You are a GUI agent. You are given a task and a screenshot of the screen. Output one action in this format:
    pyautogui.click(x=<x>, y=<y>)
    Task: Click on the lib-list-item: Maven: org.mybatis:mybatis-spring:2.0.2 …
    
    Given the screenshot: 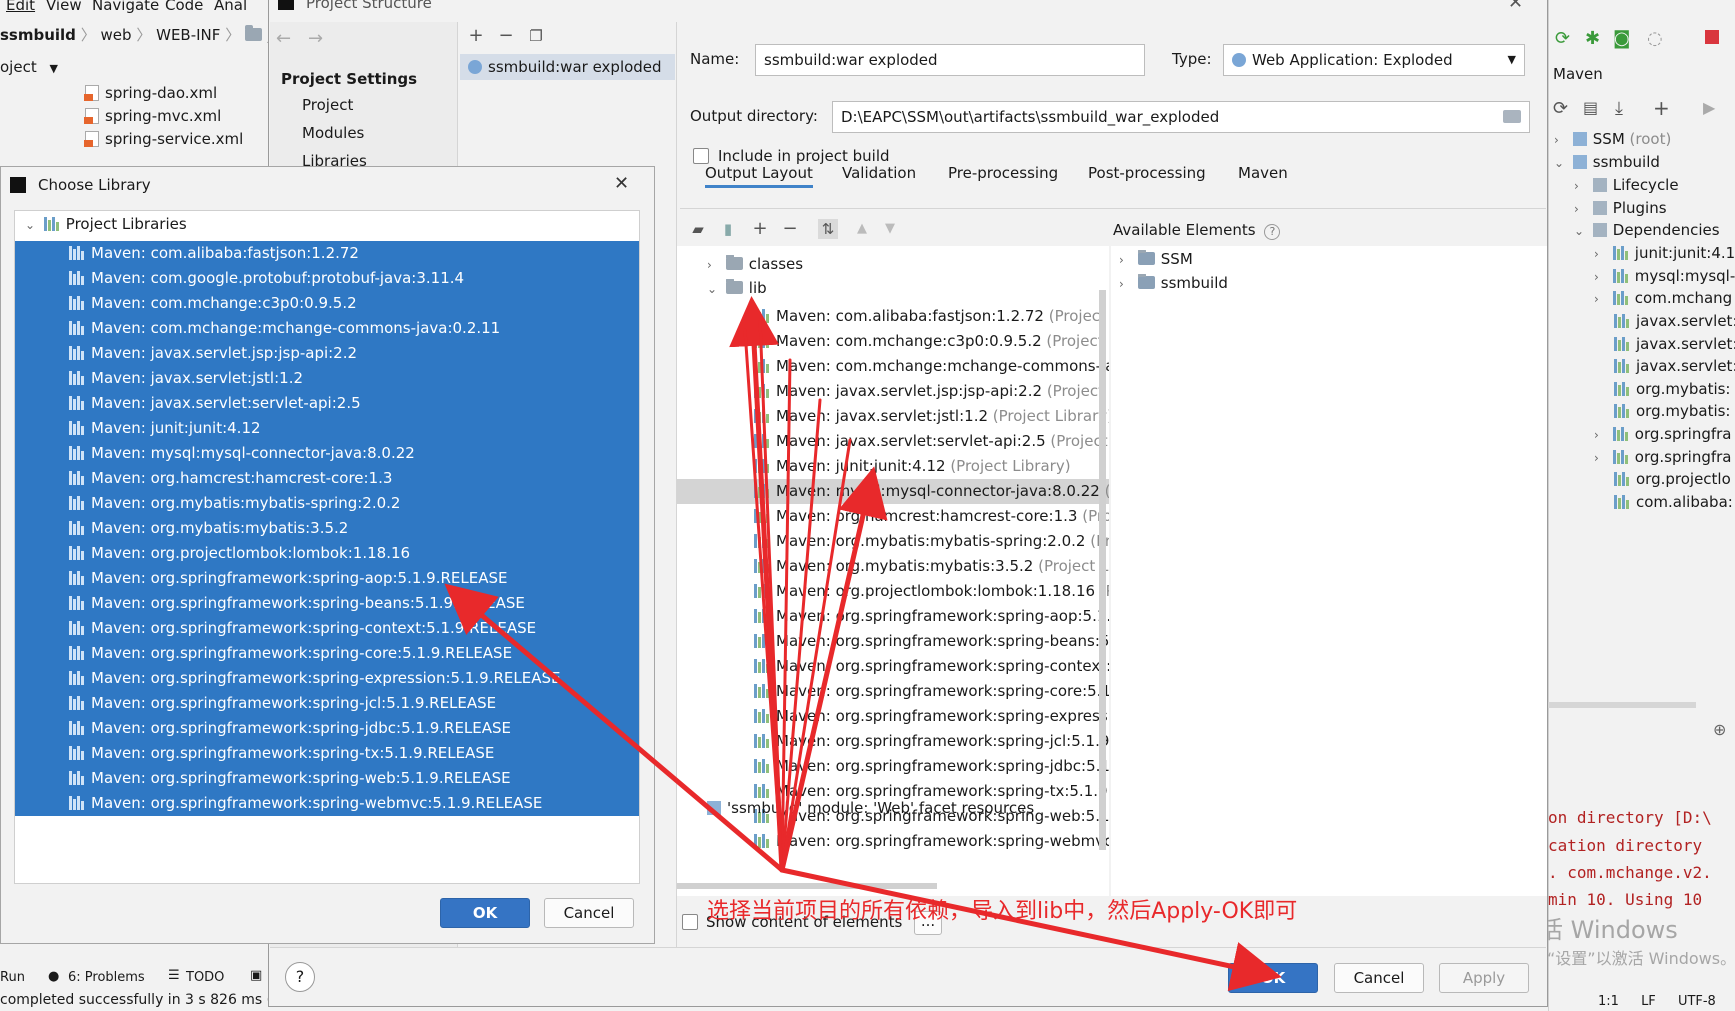 What is the action you would take?
    pyautogui.click(x=893, y=541)
    